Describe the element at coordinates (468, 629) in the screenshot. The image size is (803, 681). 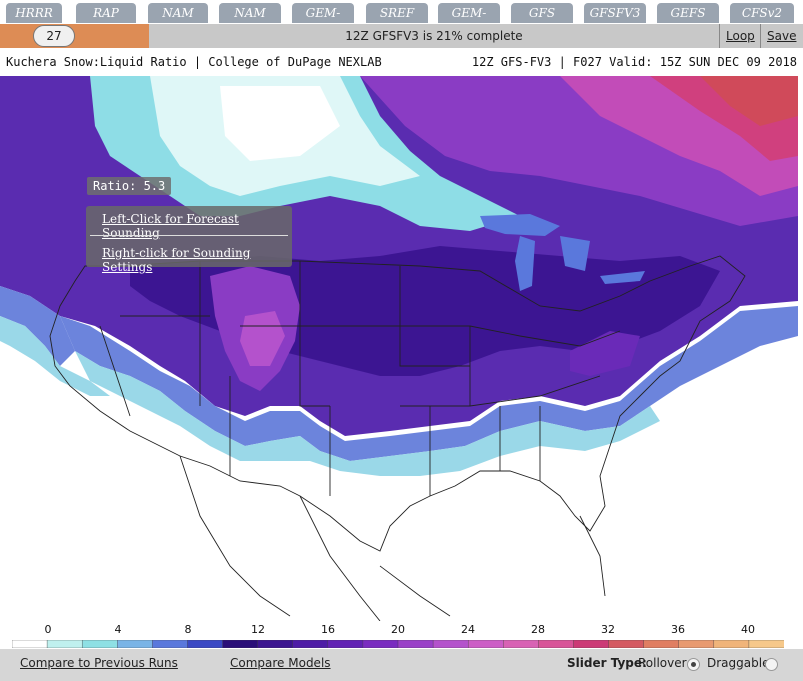
I see `legend-tick: 24` at that location.